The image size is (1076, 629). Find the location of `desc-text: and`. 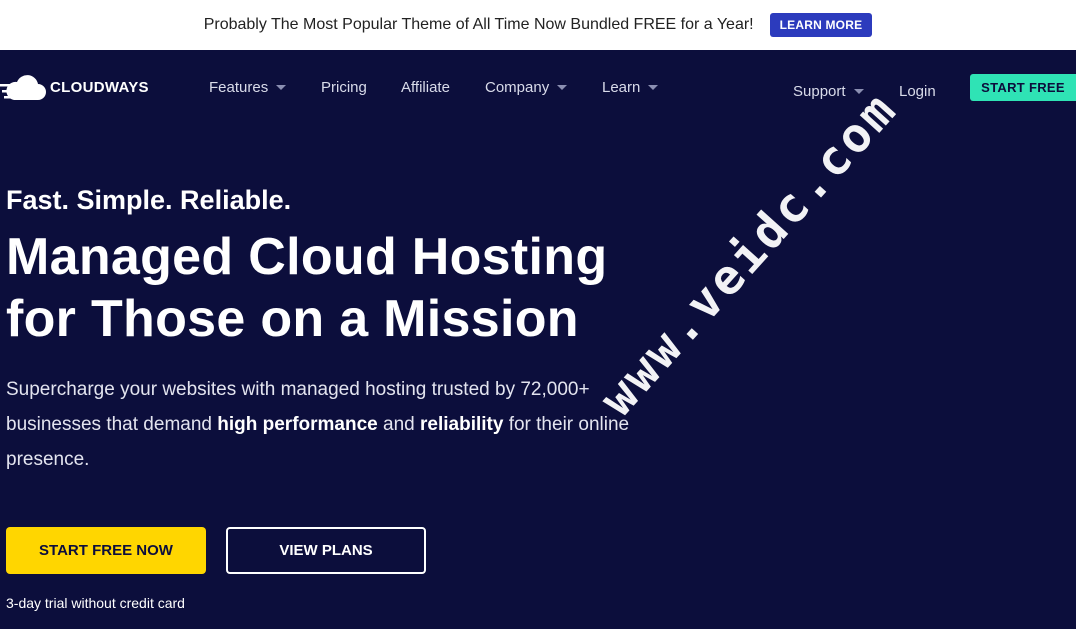

desc-text: and is located at coordinates (398, 424).